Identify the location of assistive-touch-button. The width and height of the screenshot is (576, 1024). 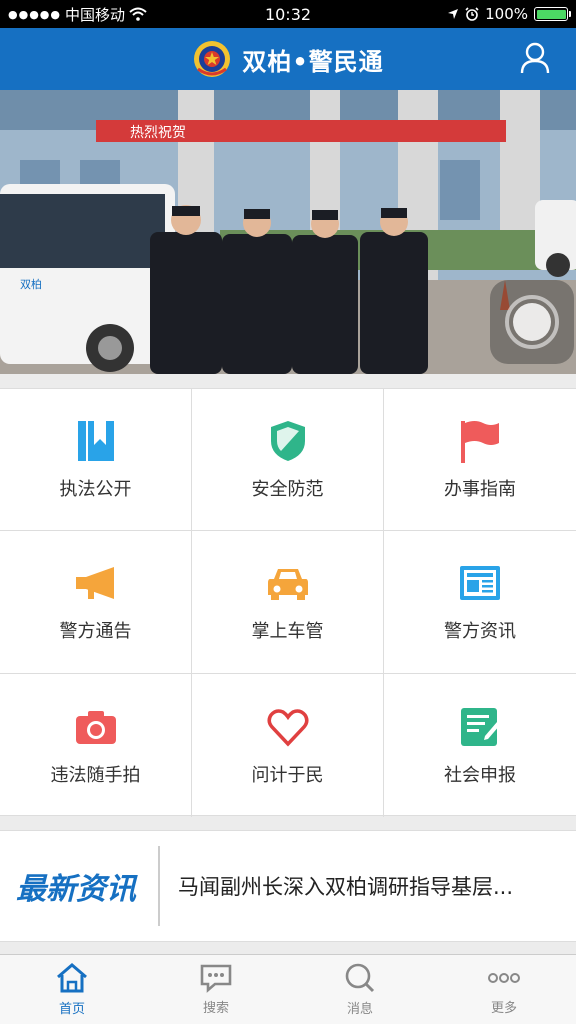
(532, 322).